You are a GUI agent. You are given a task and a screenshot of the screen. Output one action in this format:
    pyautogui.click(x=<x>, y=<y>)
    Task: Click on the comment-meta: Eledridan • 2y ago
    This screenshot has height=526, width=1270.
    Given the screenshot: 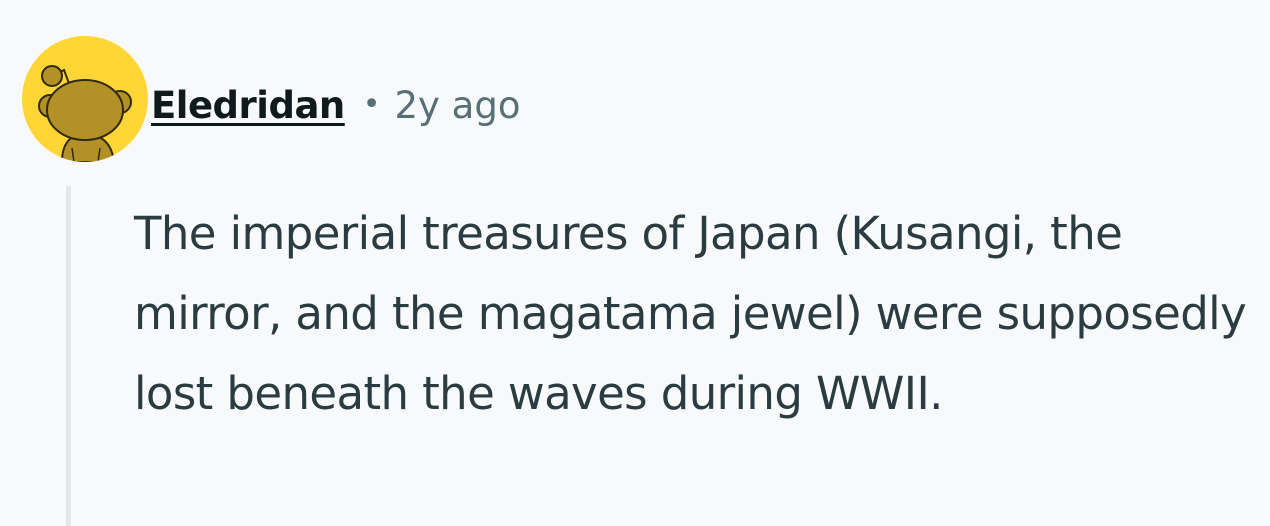 What is the action you would take?
    pyautogui.click(x=335, y=105)
    